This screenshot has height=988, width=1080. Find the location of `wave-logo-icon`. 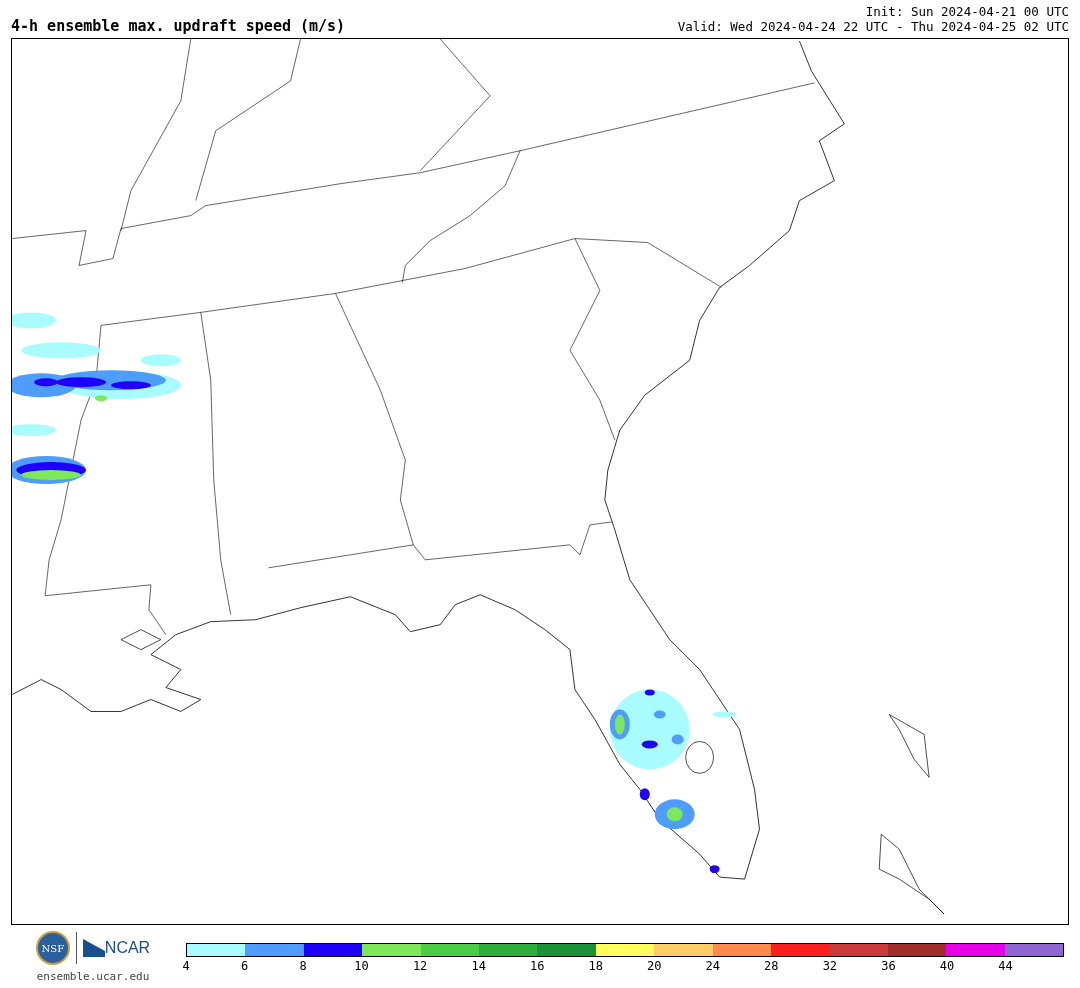

wave-logo-icon is located at coordinates (93, 948).